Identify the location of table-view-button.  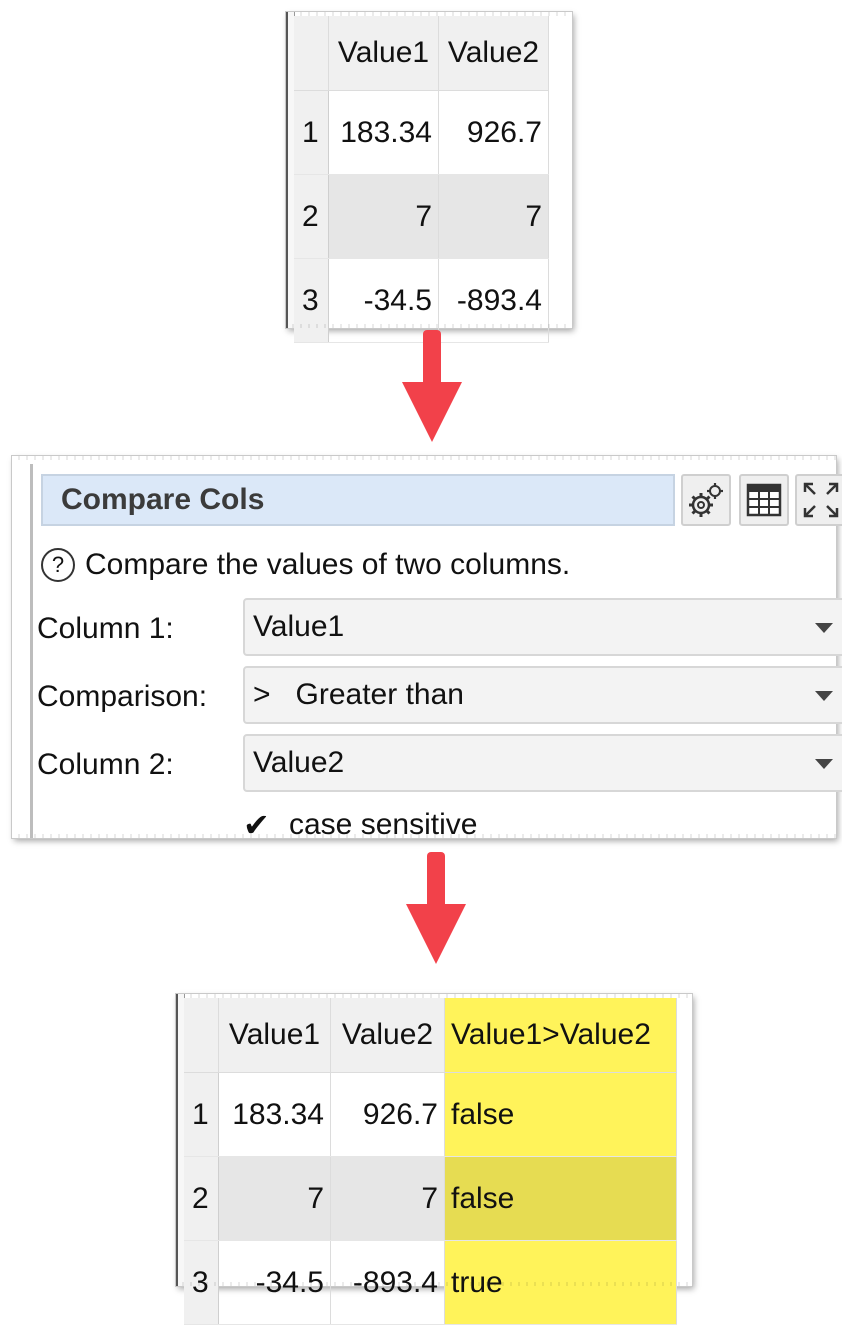
(764, 500).